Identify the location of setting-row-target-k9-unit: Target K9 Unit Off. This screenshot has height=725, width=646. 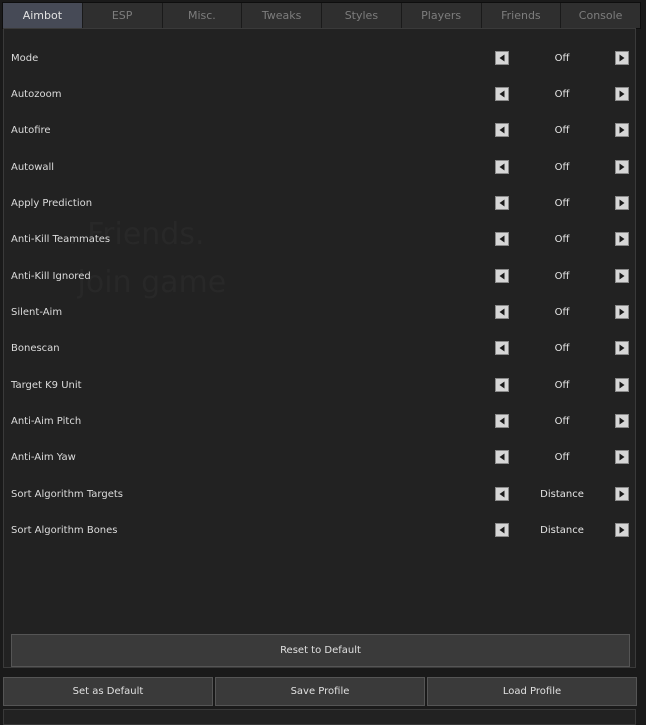
(319, 388).